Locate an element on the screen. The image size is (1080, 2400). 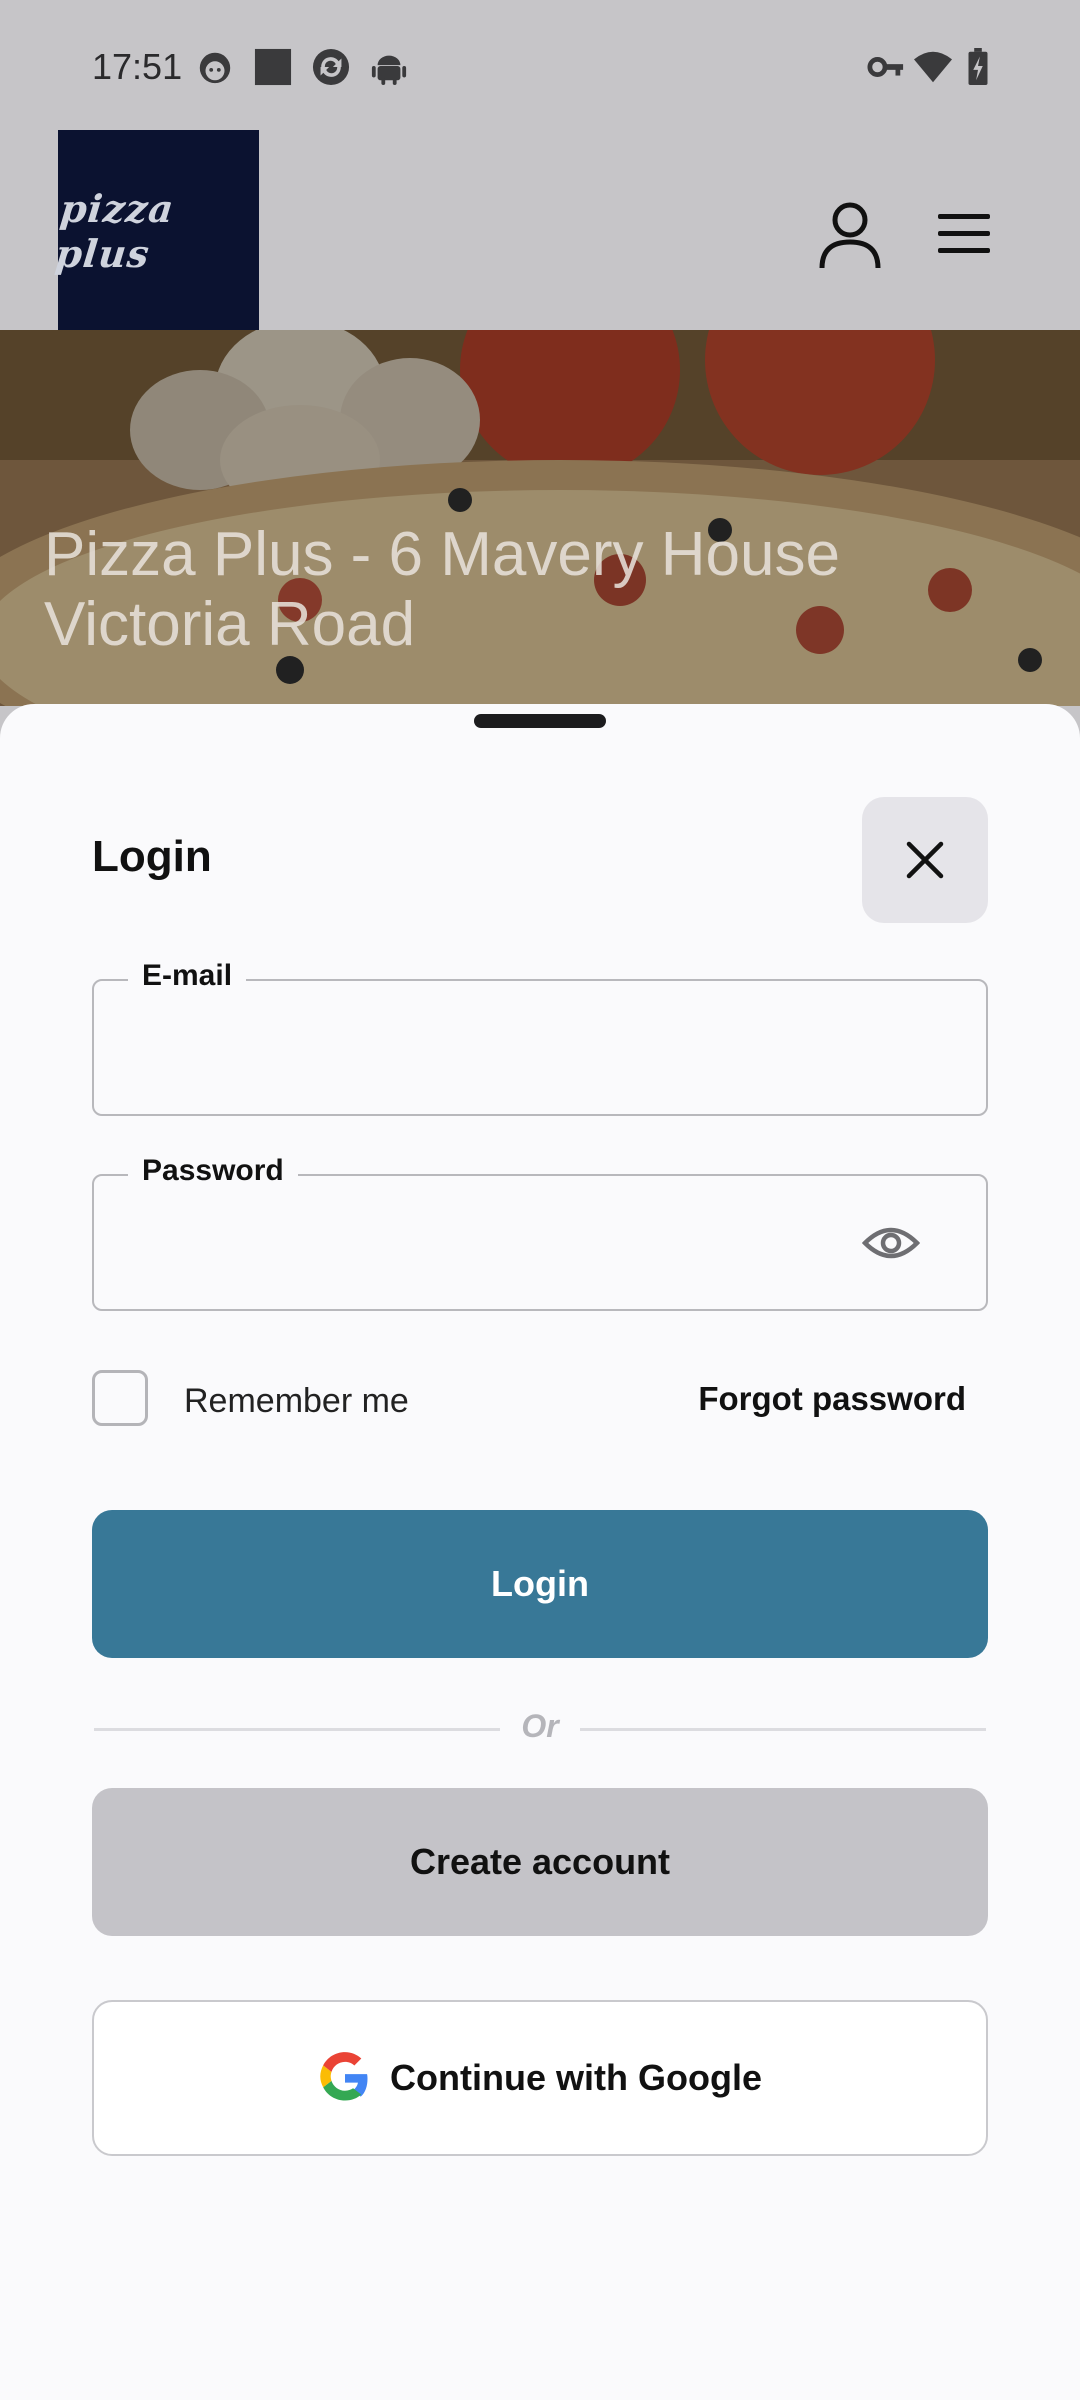
key-icon is located at coordinates (885, 67).